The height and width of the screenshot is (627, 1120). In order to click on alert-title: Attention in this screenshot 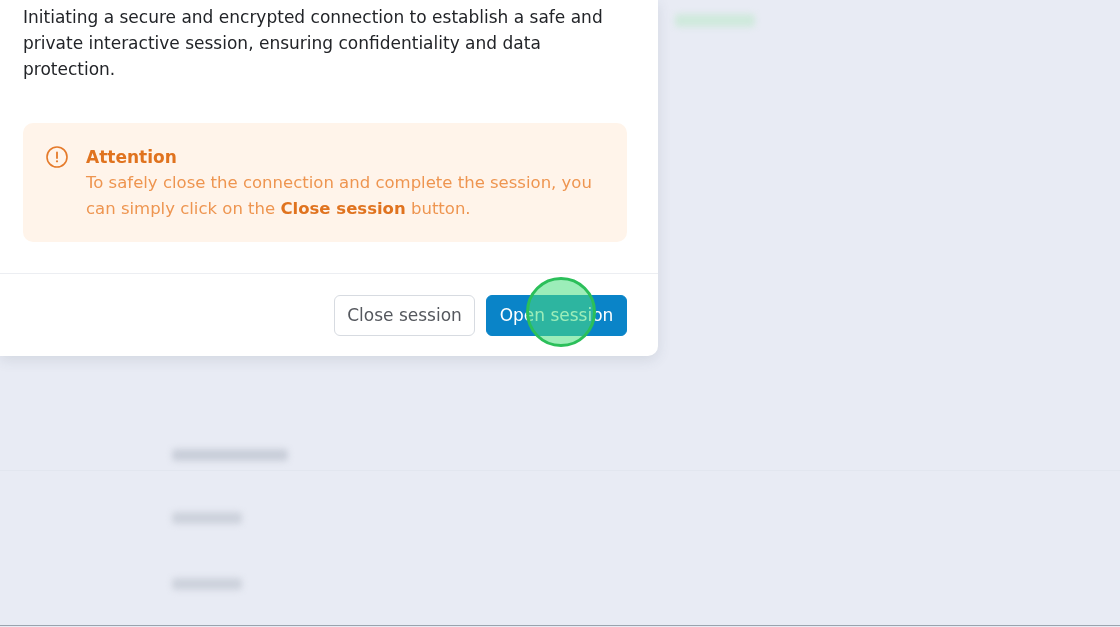, I will do `click(132, 157)`.